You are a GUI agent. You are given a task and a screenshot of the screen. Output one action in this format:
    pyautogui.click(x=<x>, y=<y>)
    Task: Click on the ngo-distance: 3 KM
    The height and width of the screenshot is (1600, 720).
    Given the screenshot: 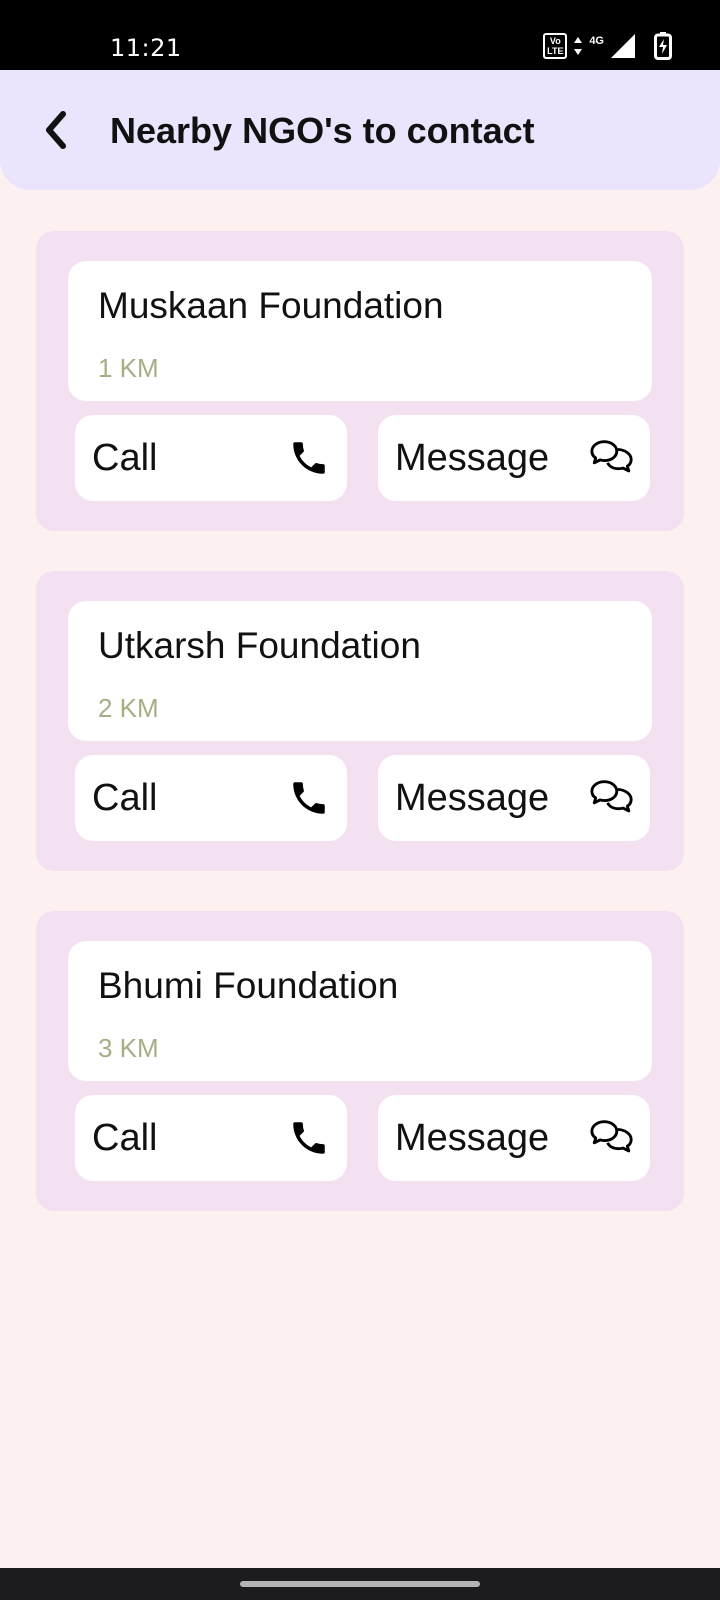 What is the action you would take?
    pyautogui.click(x=128, y=1048)
    